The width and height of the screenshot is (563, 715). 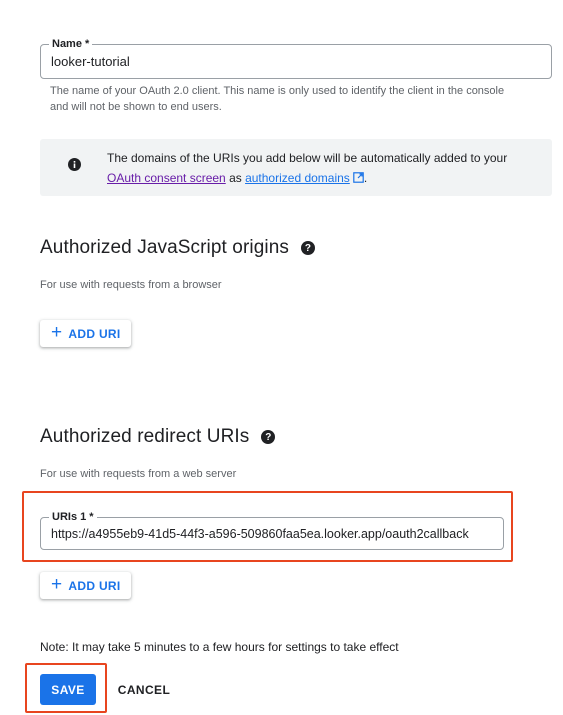 What do you see at coordinates (297, 61) in the screenshot?
I see `name-input: looker-tutorial` at bounding box center [297, 61].